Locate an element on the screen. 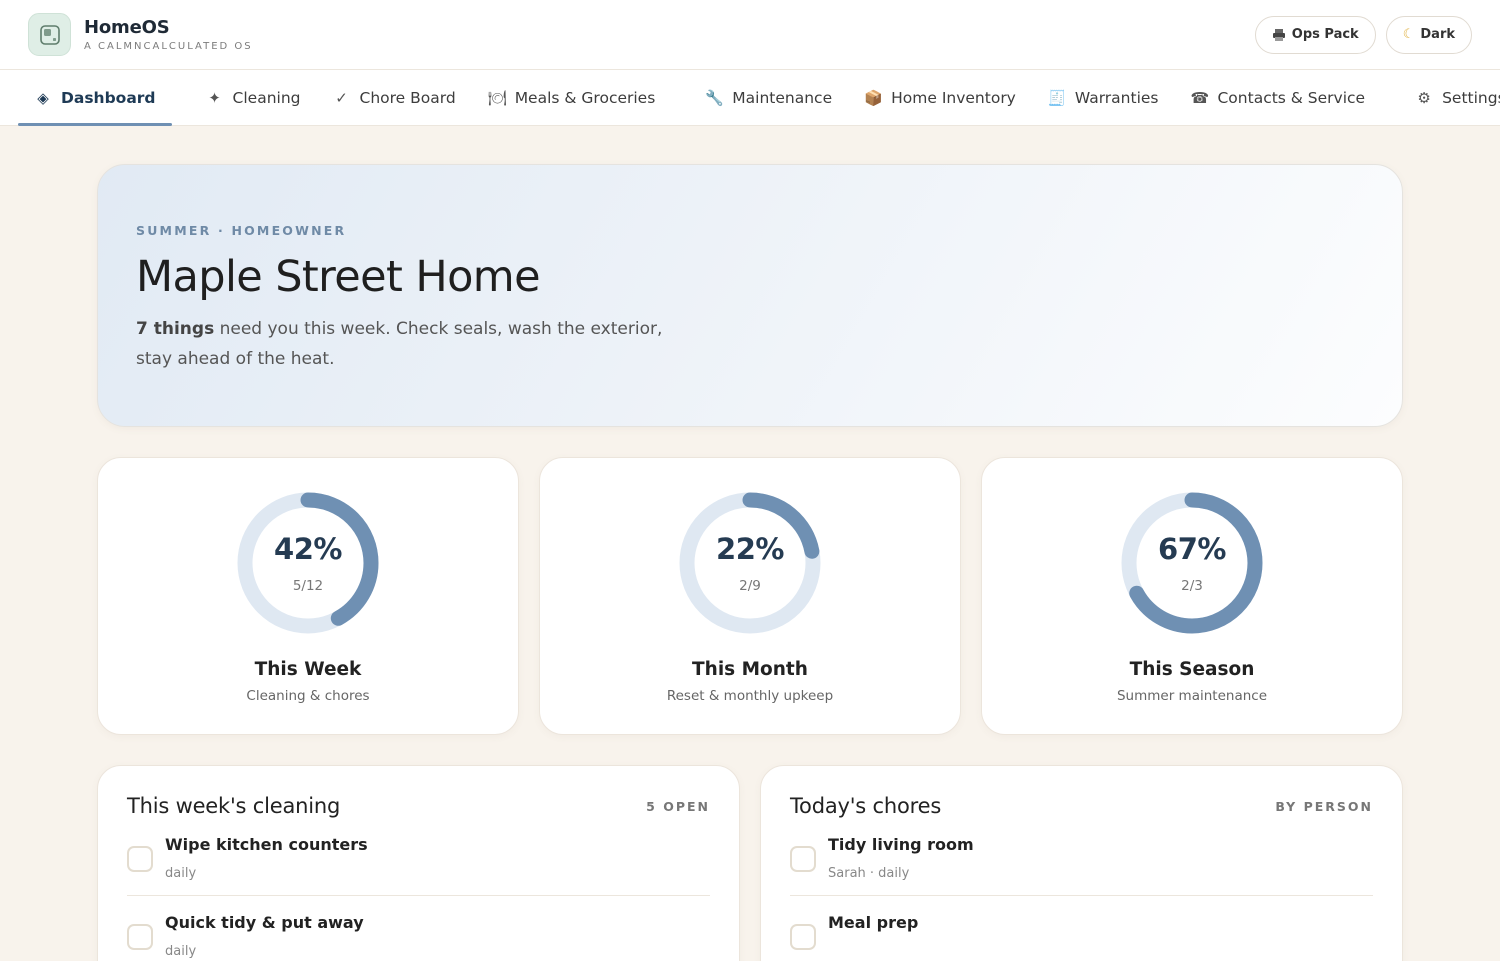 The height and width of the screenshot is (961, 1500). stat-title: This Week is located at coordinates (308, 669).